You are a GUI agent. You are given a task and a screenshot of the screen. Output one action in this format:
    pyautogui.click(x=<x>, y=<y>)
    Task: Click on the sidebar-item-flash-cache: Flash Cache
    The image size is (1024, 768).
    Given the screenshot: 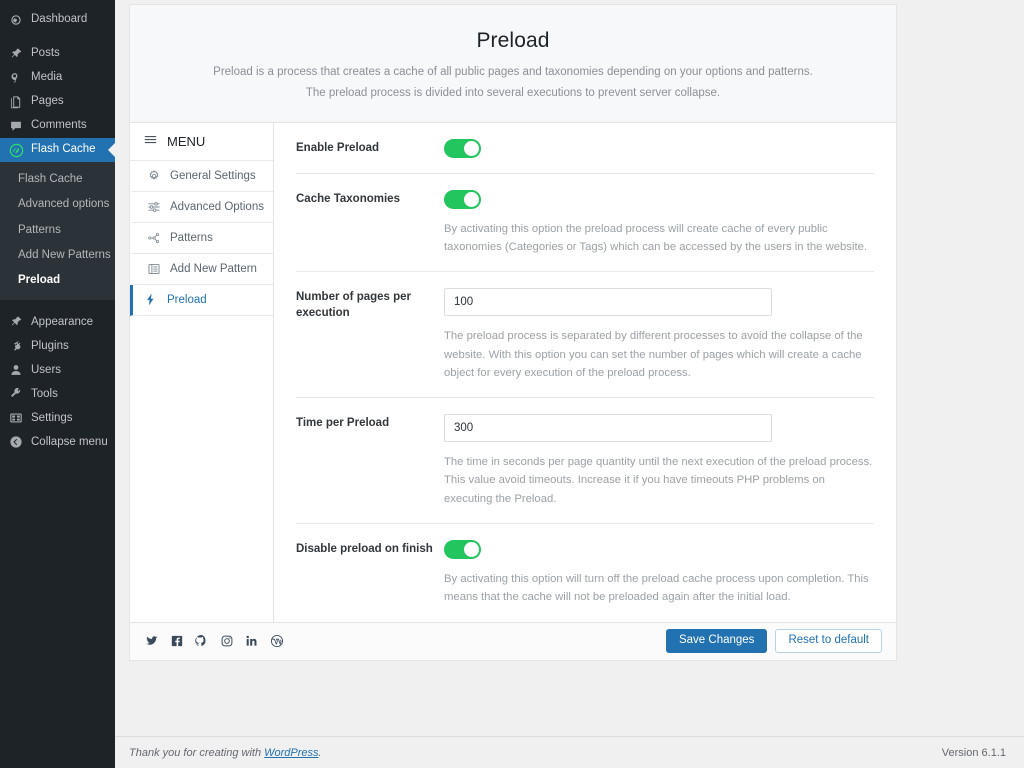 What is the action you would take?
    pyautogui.click(x=57, y=150)
    